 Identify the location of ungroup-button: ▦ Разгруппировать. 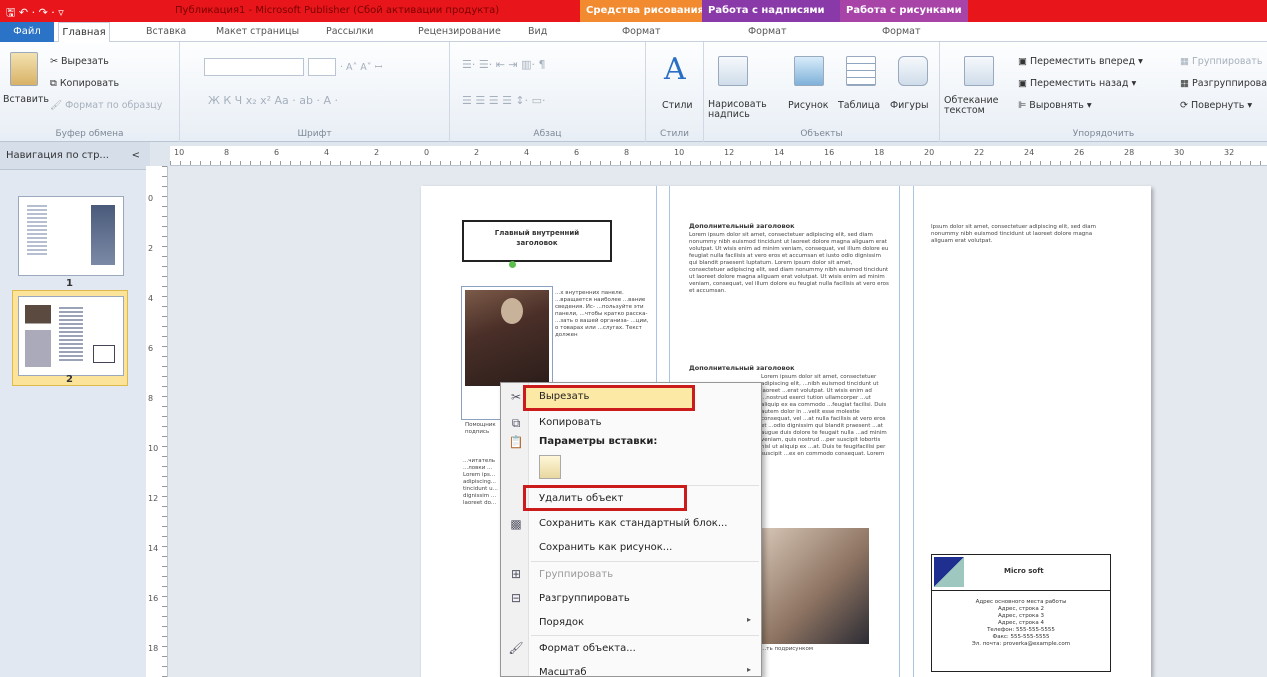
(1223, 83).